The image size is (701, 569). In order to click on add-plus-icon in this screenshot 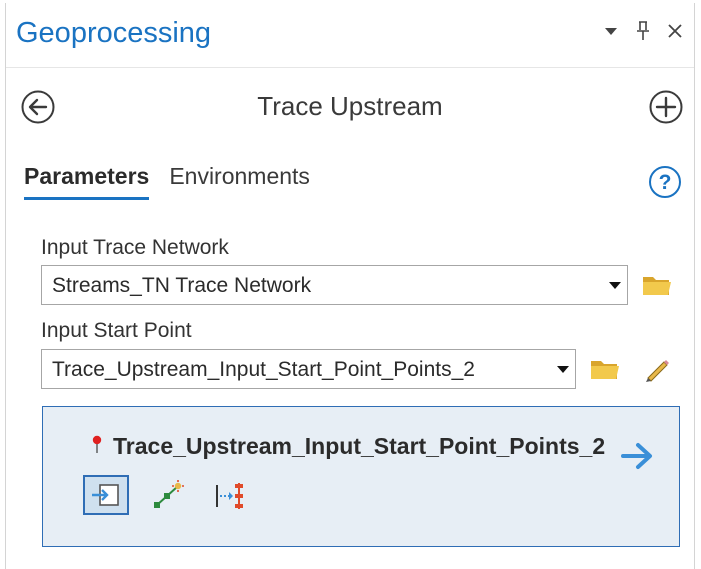, I will do `click(666, 107)`.